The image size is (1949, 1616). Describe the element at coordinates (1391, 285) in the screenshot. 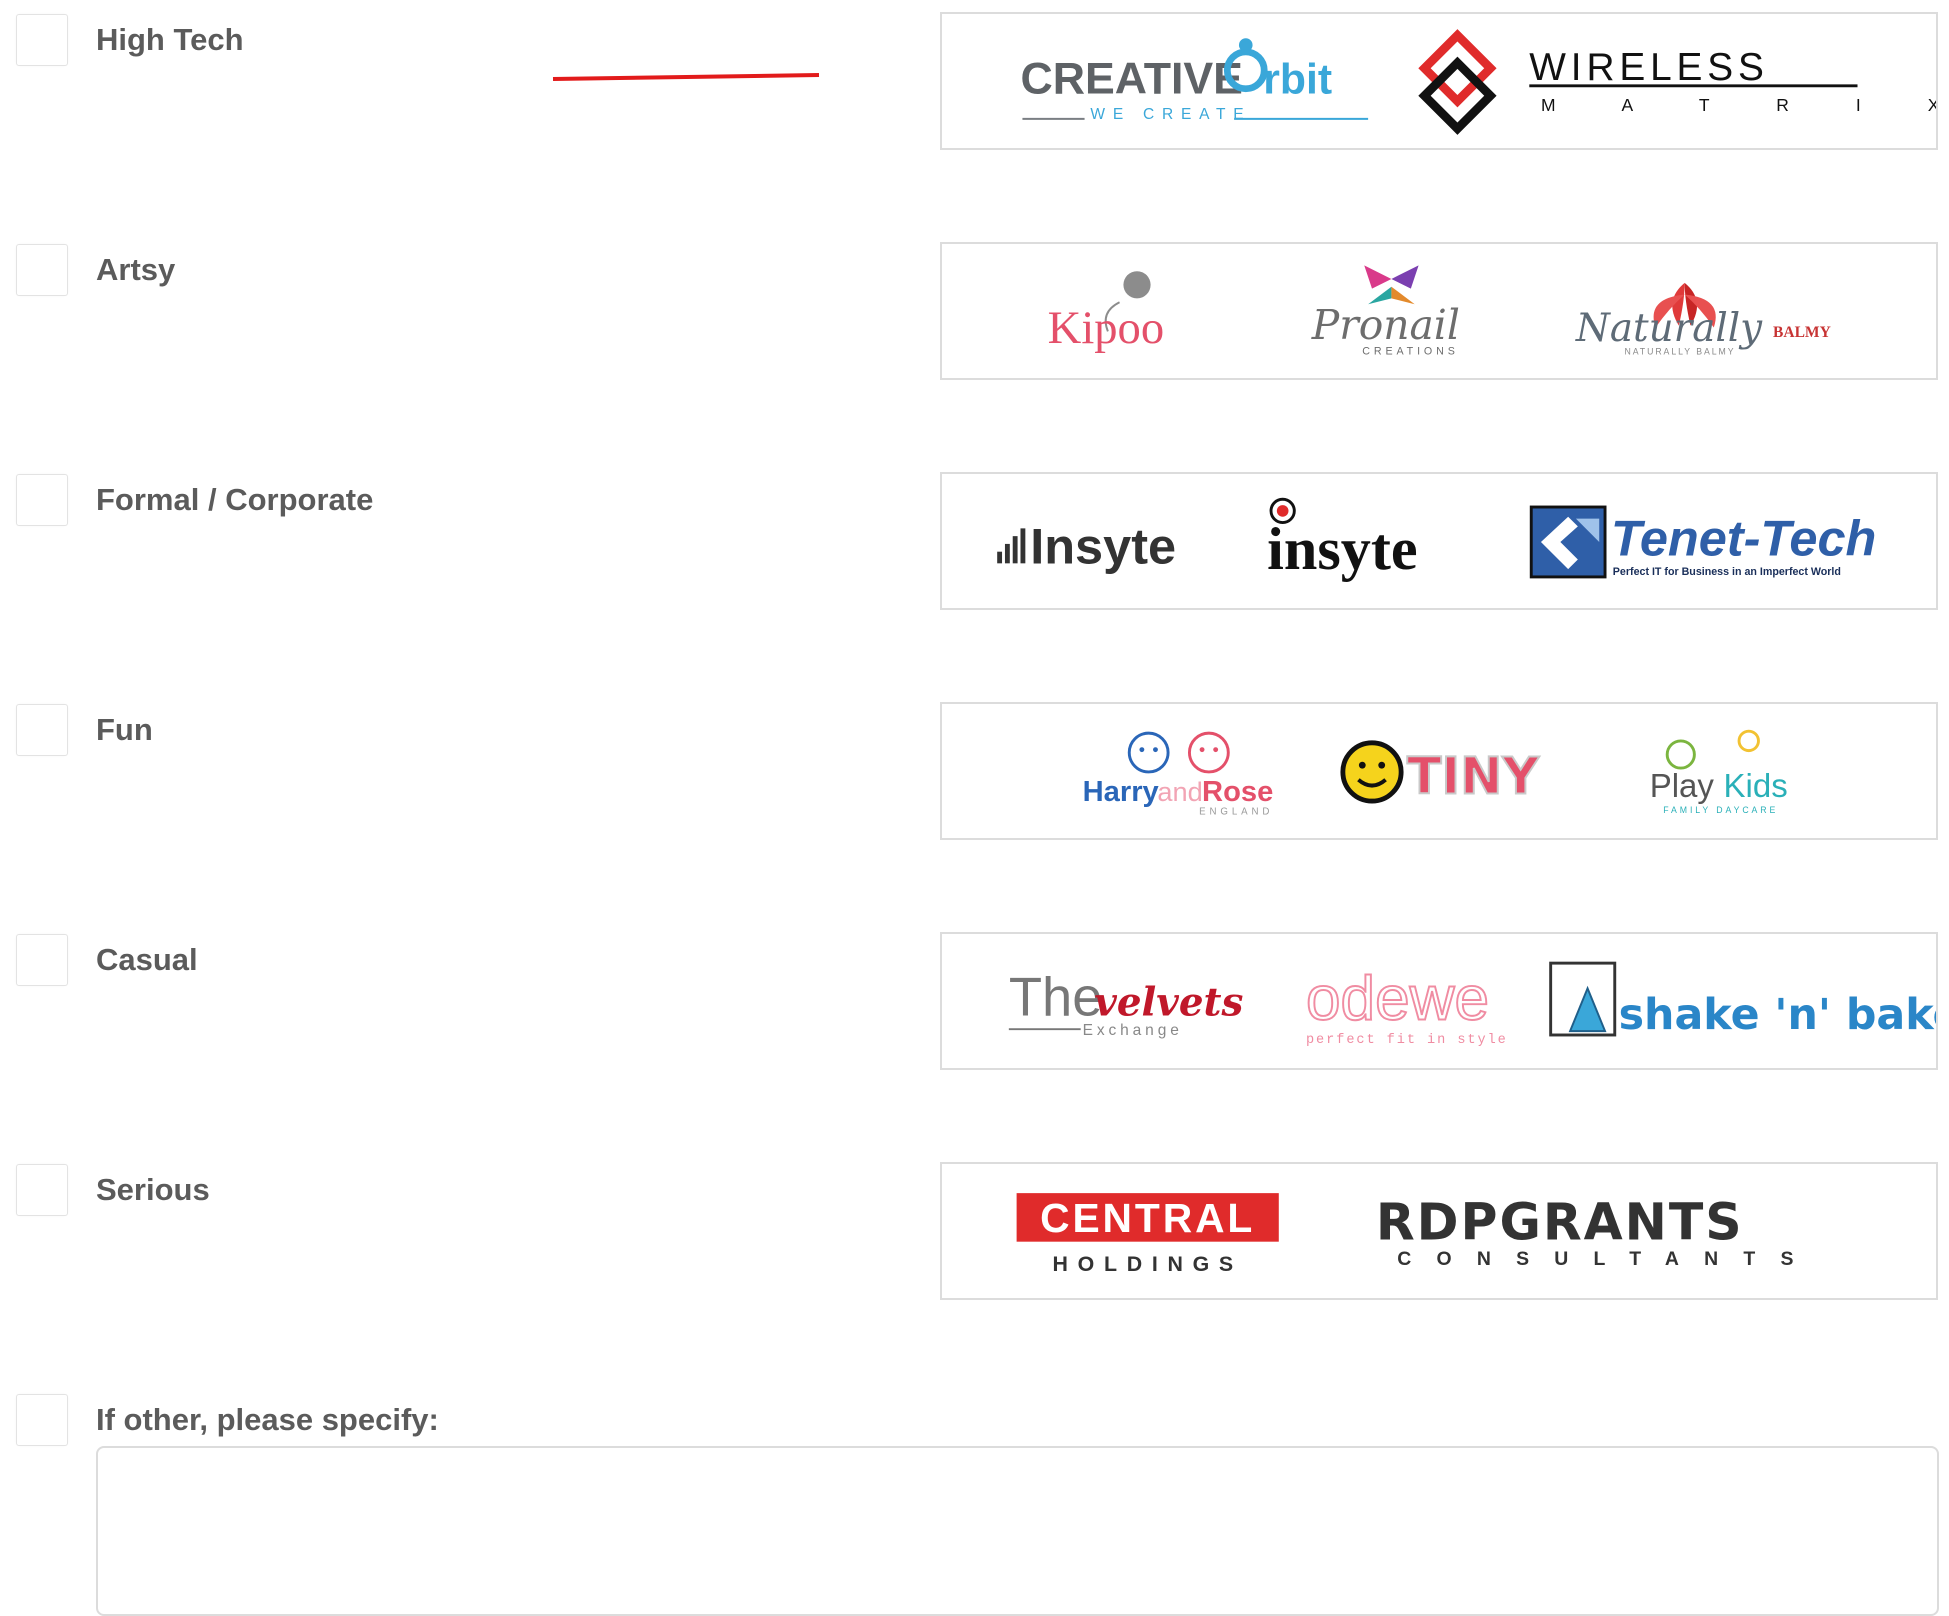

I see `pronail-butterfly-icon` at that location.